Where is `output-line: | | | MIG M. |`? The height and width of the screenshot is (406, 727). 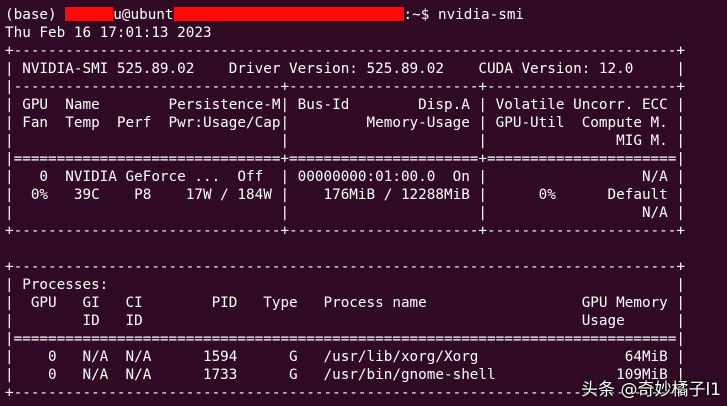
output-line: | | | MIG M. | is located at coordinates (345, 141).